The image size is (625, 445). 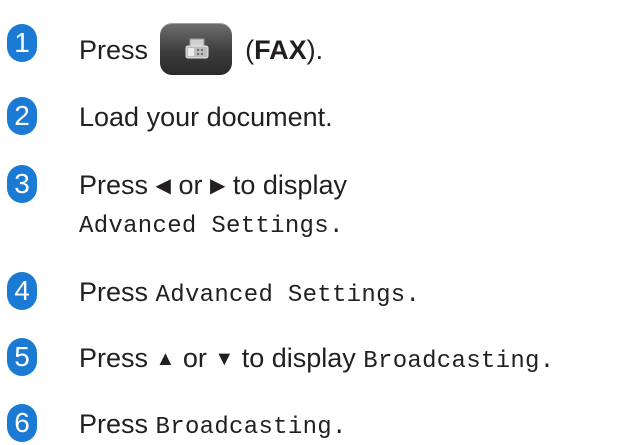 I want to click on step-text: Press ◀ or ▶ to display, so click(x=213, y=186).